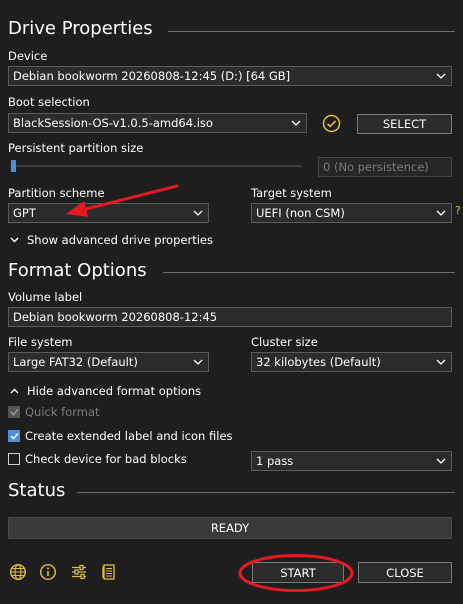  What do you see at coordinates (331, 123) in the screenshot?
I see `check-circle-icon` at bounding box center [331, 123].